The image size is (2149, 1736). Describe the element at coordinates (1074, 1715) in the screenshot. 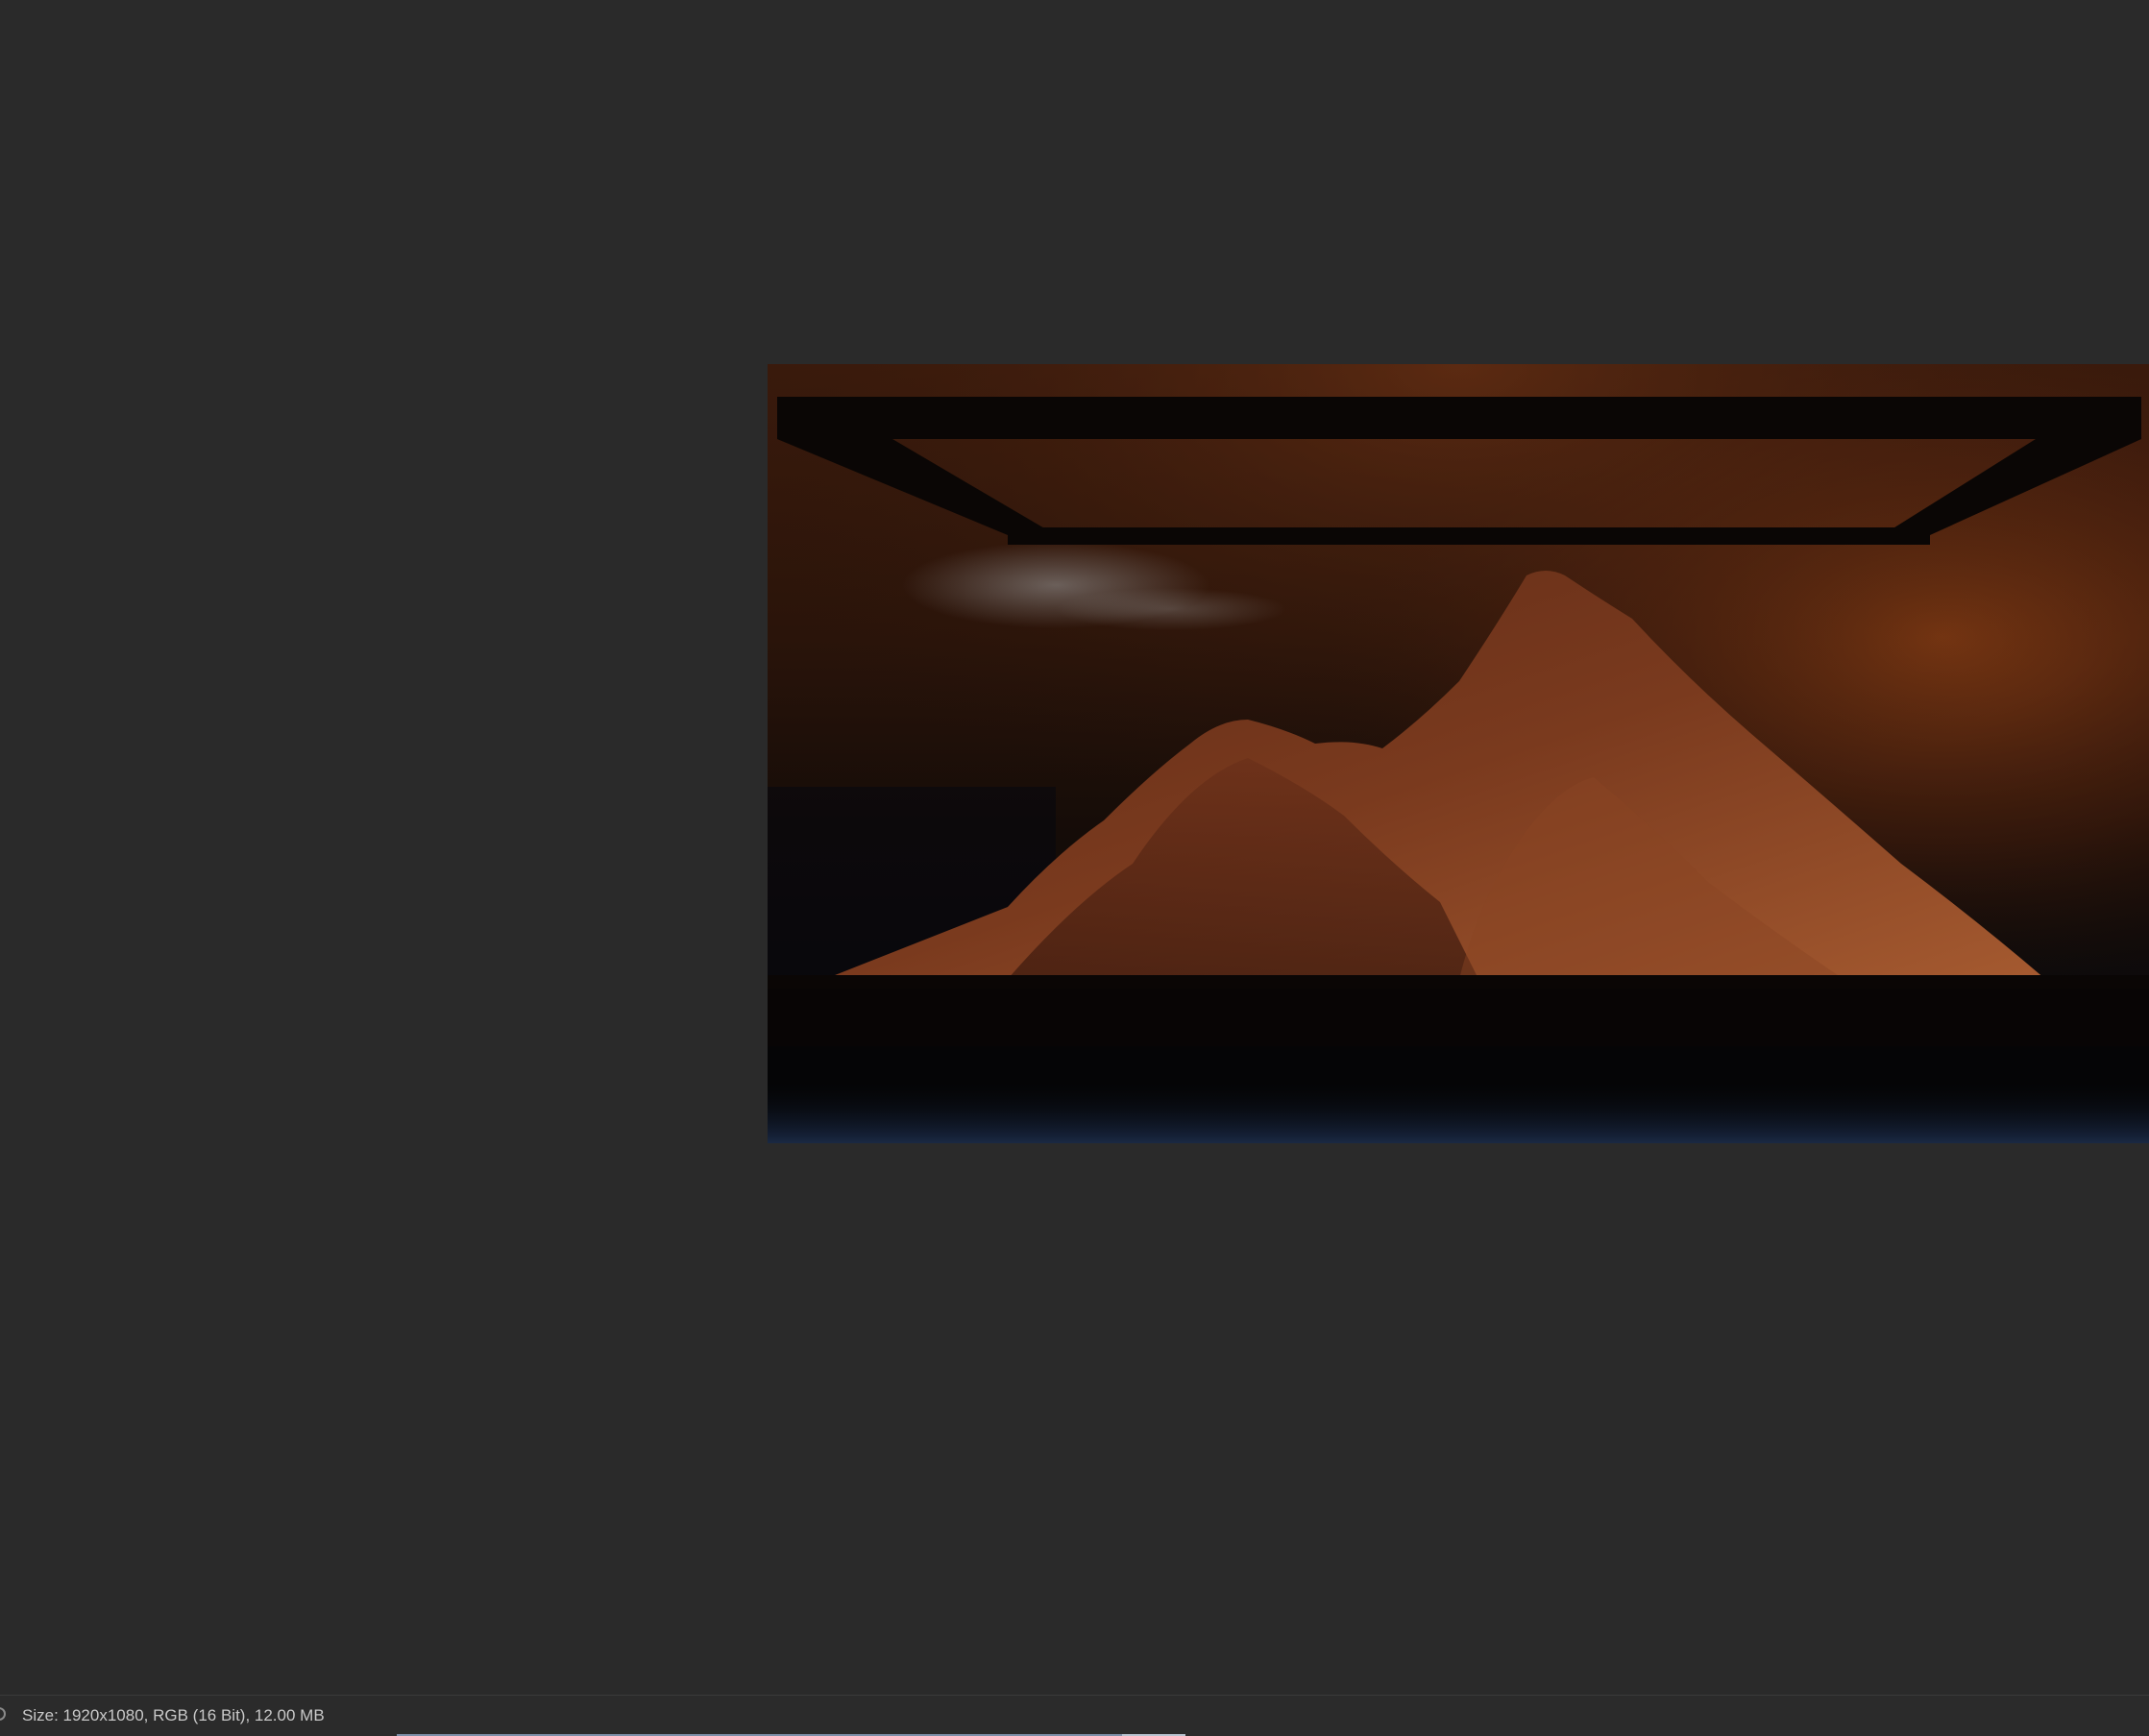

I see `status-bar: Size: 1920x1080, RGB (16 Bit), 12.00 MB` at that location.